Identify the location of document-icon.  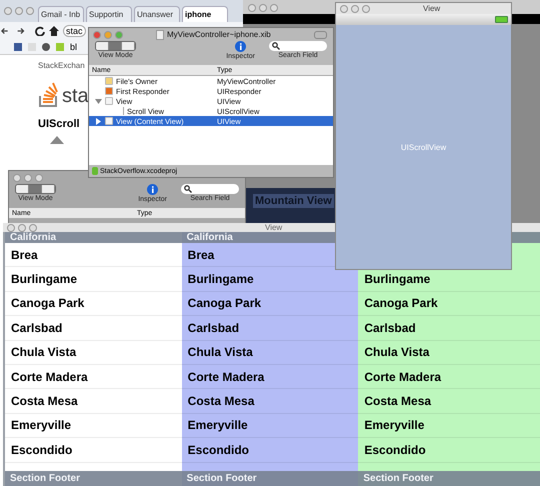
(160, 35).